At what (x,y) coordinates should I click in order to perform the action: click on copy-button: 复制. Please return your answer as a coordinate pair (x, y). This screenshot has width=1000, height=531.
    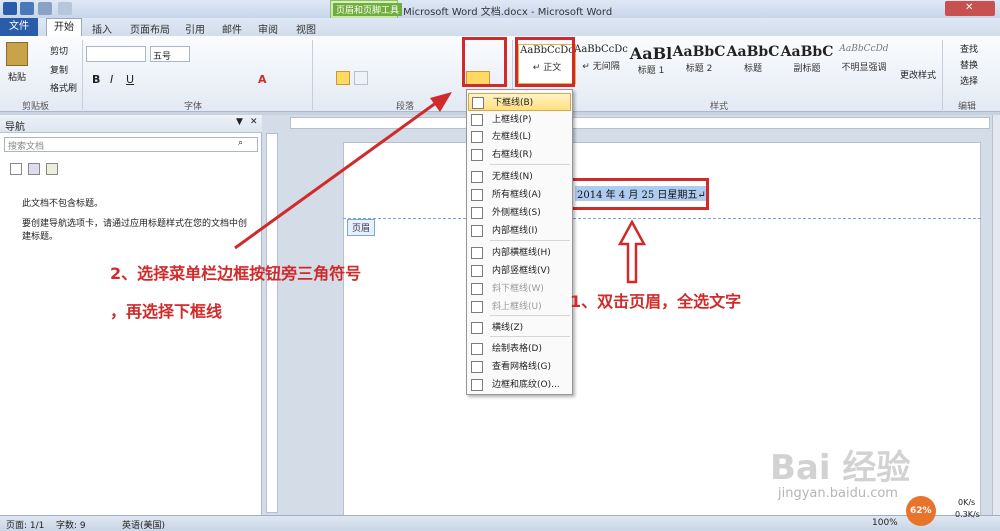
    Looking at the image, I should click on (59, 69).